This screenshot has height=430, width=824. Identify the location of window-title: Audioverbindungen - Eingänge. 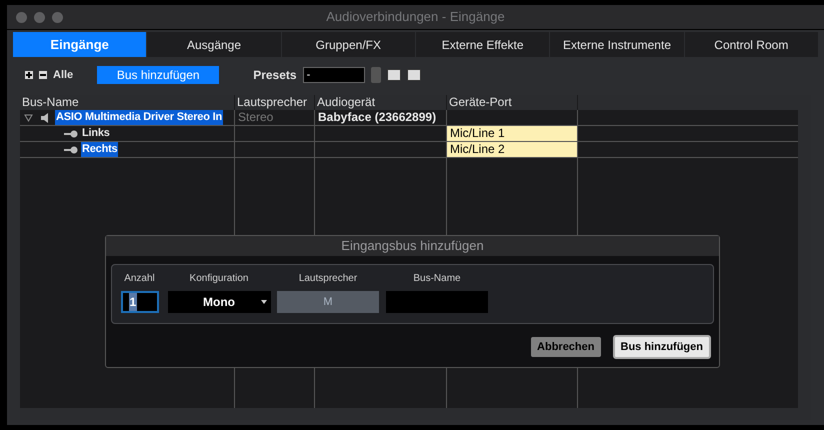
(415, 17).